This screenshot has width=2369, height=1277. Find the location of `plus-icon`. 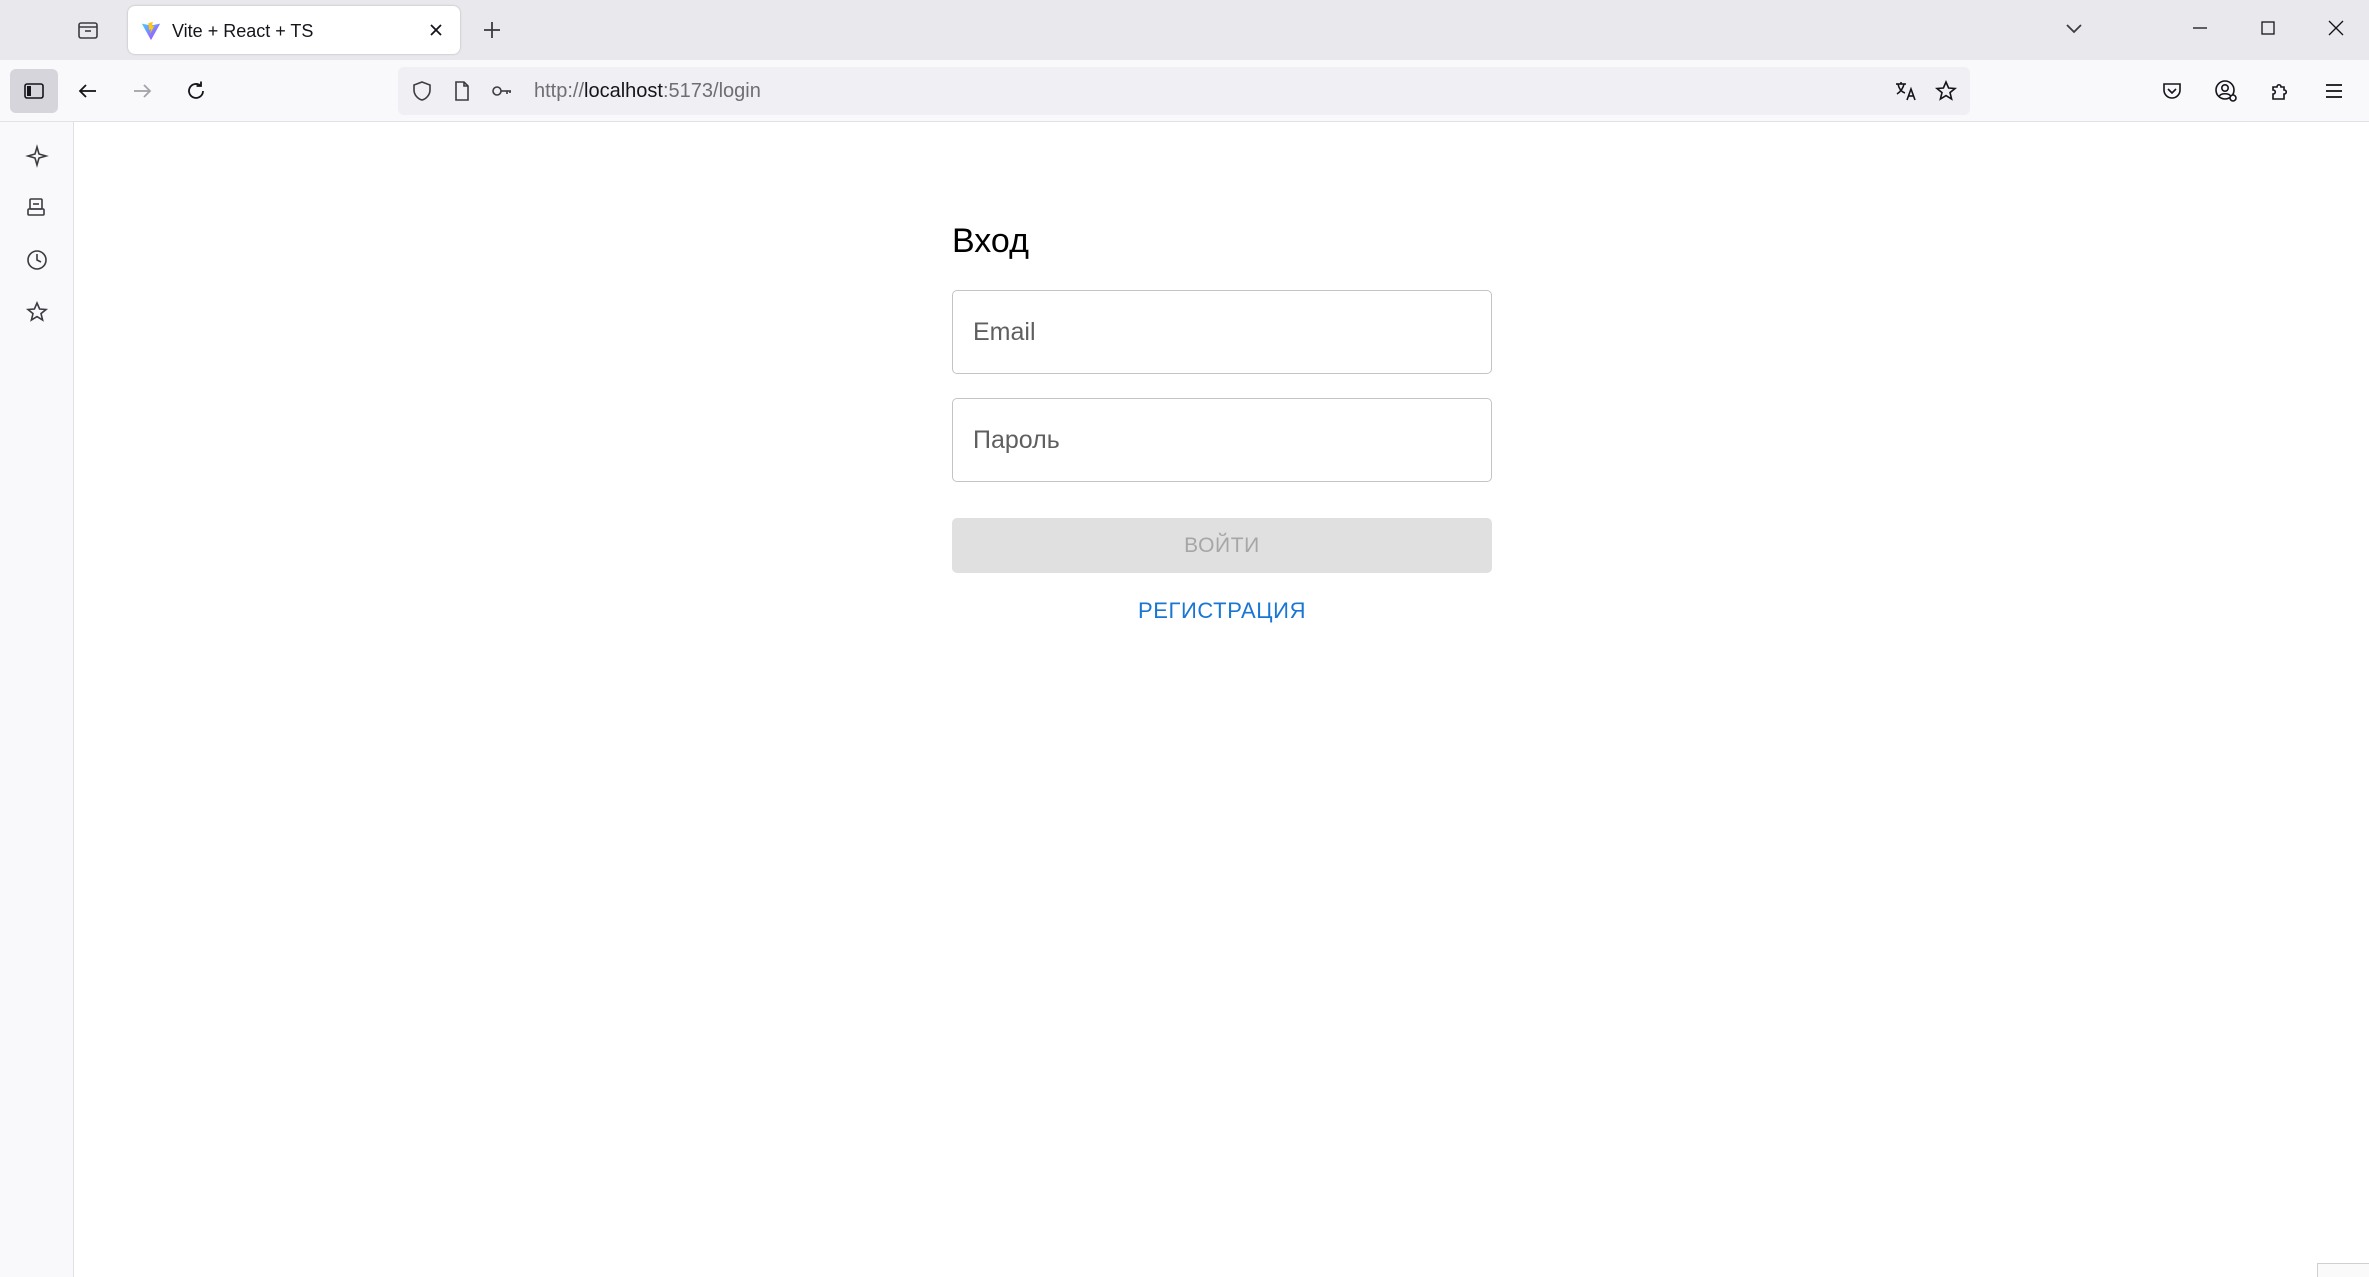

plus-icon is located at coordinates (492, 30).